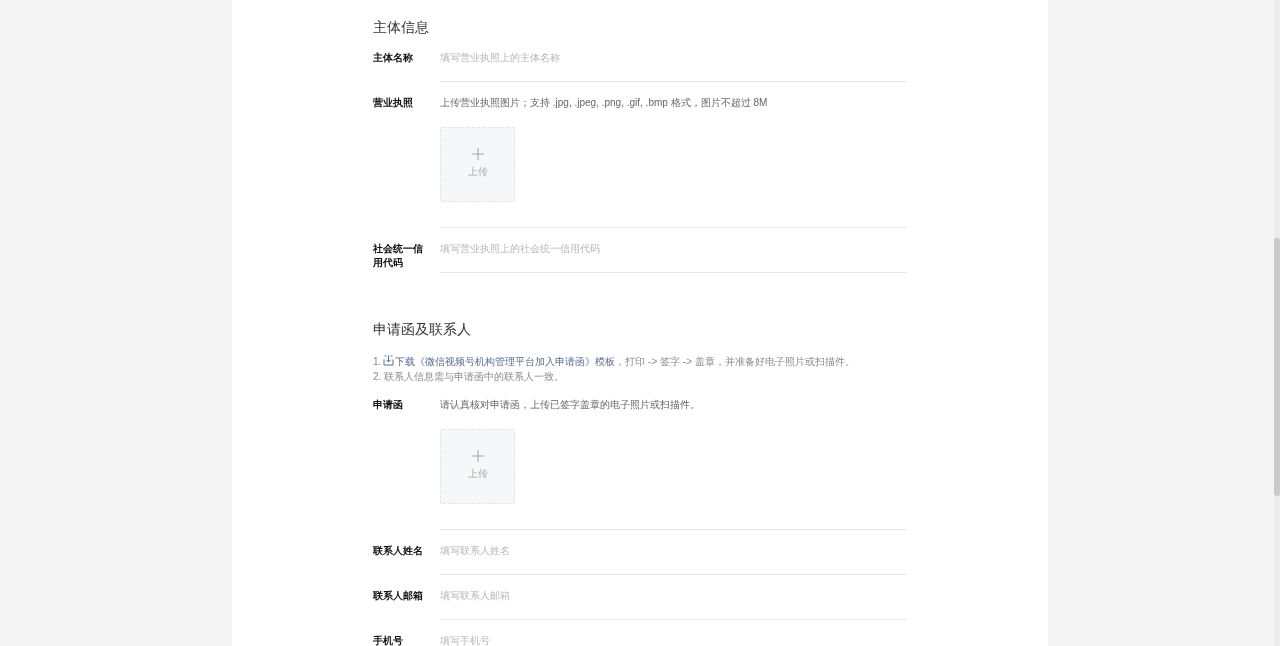  Describe the element at coordinates (422, 329) in the screenshot. I see `section-title: 申请函及联系人` at that location.